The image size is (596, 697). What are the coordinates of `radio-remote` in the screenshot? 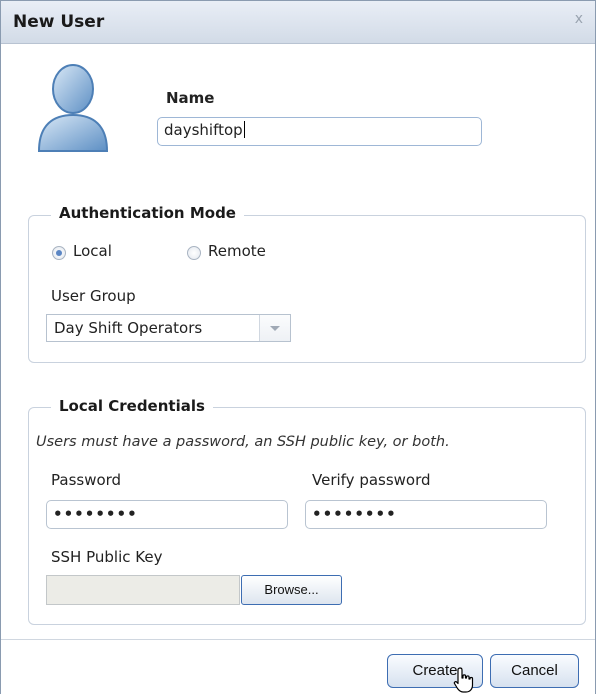 It's located at (194, 253).